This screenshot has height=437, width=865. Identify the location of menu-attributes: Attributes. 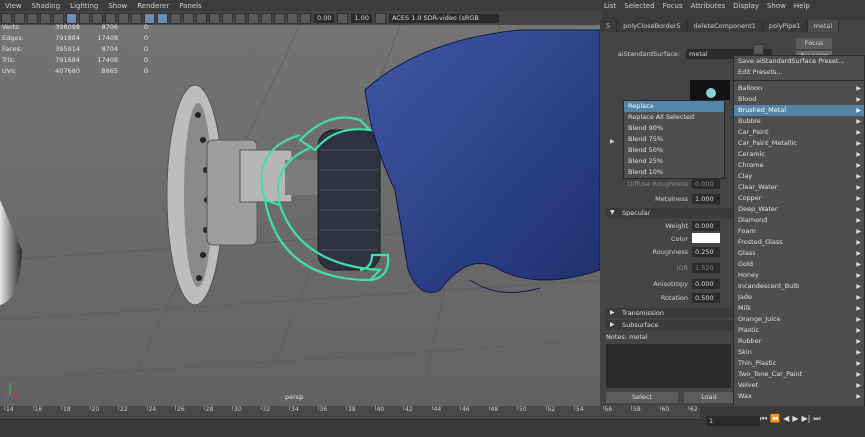
(708, 6).